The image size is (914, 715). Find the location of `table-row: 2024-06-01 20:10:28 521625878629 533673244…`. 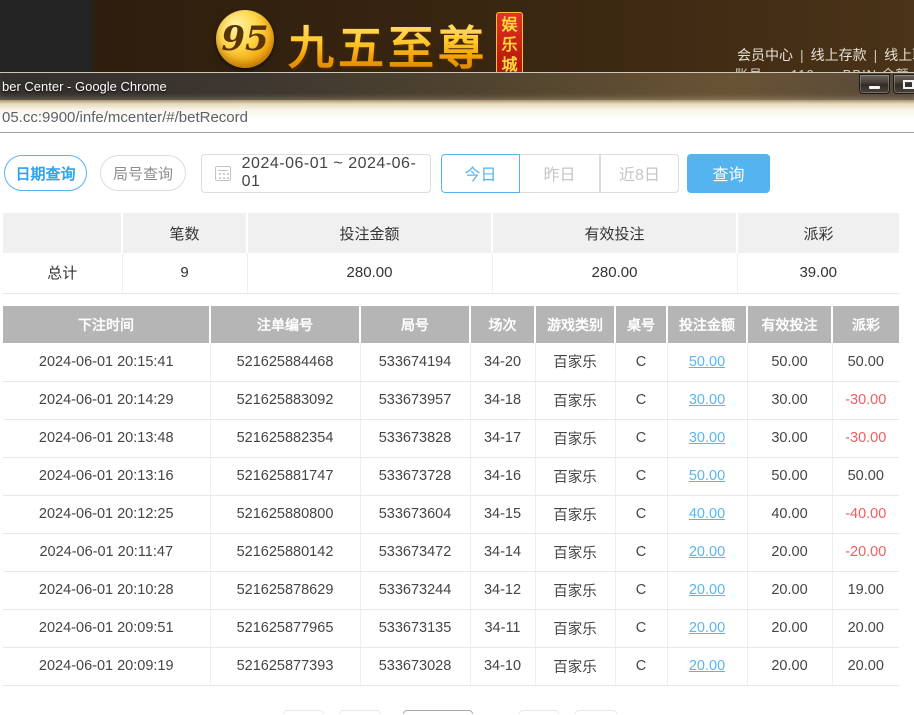

table-row: 2024-06-01 20:10:28 521625878629 533673244… is located at coordinates (451, 590).